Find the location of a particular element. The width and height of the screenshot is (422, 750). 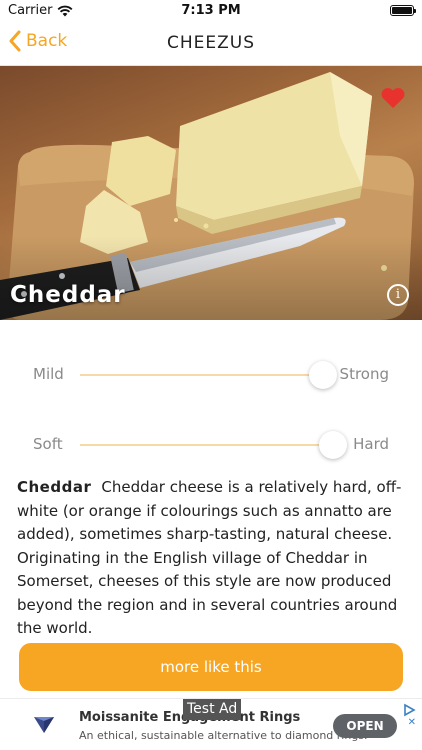

status-bar: Carrier 7:13 PM is located at coordinates (211, 11).